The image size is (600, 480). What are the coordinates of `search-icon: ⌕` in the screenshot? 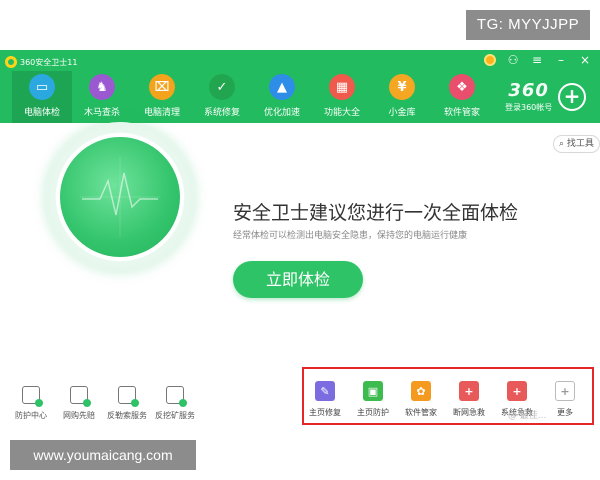 It's located at (562, 144).